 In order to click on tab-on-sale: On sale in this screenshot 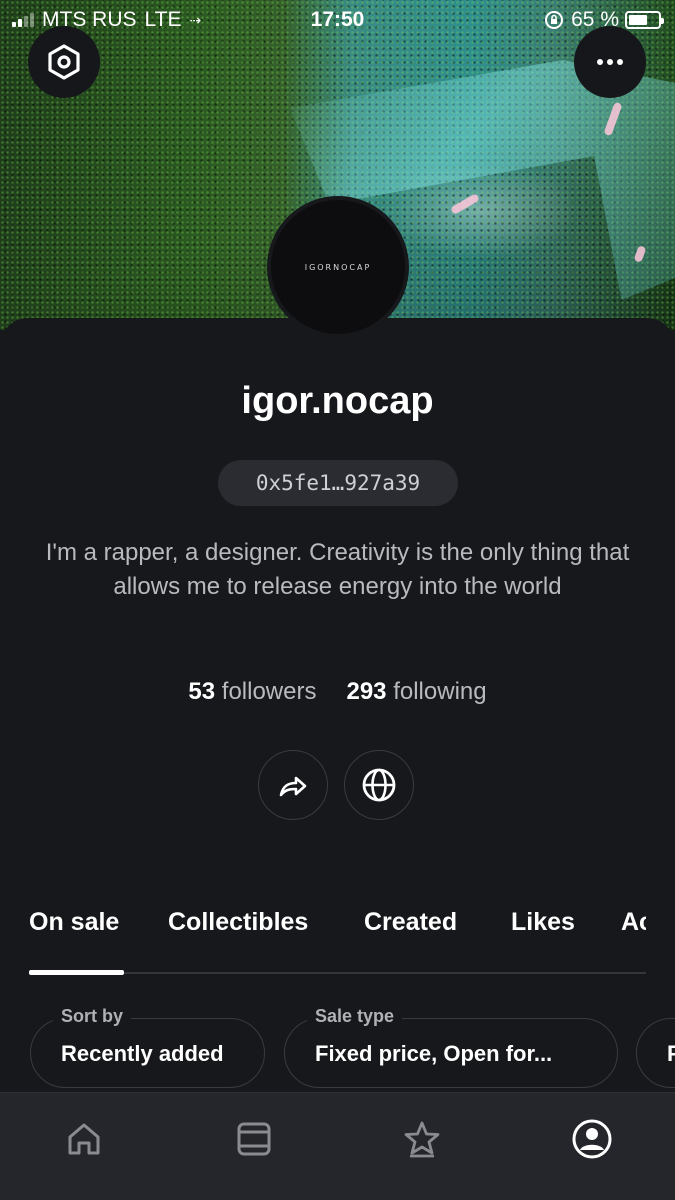, I will do `click(74, 922)`.